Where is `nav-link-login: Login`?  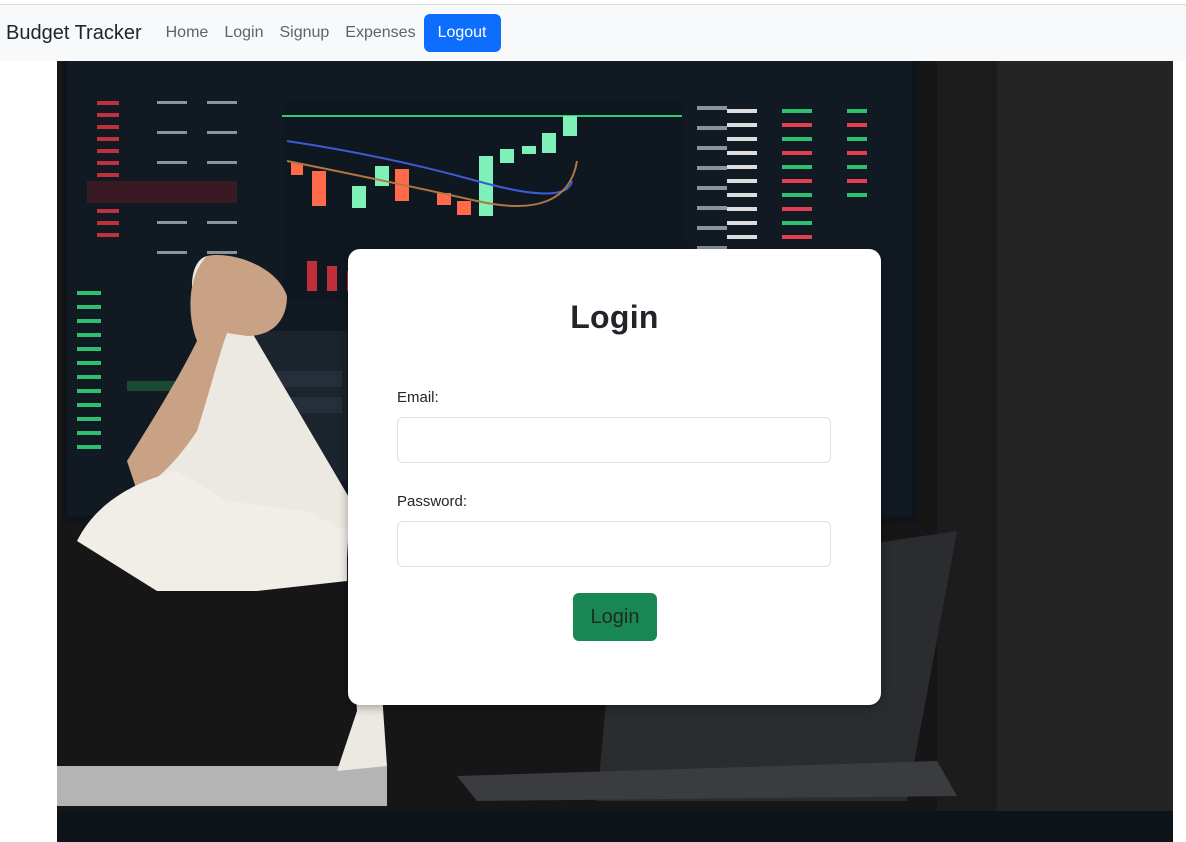
nav-link-login: Login is located at coordinates (243, 33).